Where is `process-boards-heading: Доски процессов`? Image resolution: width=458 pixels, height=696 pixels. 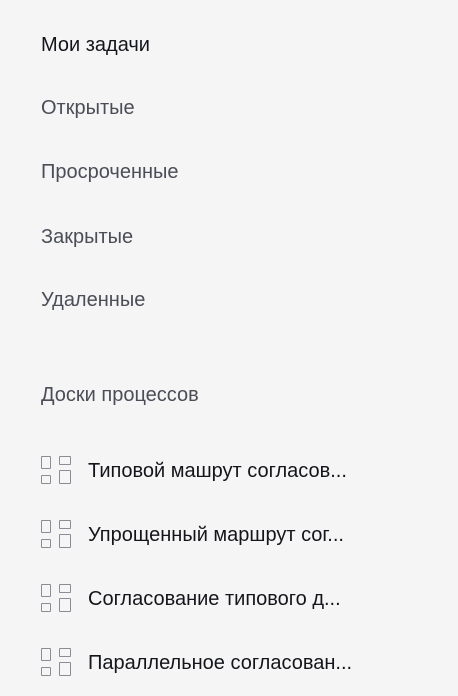
process-boards-heading: Доски процессов is located at coordinates (120, 395).